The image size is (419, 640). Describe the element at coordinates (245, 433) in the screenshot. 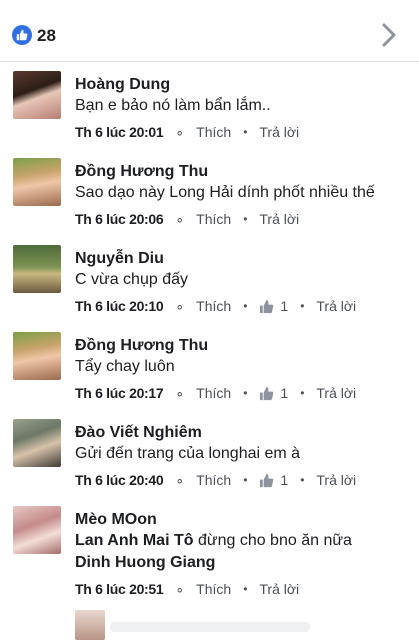

I see `comment-author: Đào Viết Nghiêm` at that location.